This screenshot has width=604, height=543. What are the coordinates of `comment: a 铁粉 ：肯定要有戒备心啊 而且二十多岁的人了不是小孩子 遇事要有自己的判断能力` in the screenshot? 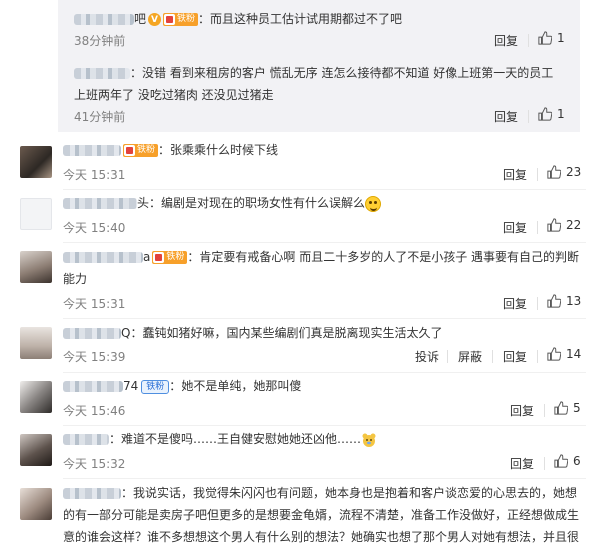 It's located at (321, 268).